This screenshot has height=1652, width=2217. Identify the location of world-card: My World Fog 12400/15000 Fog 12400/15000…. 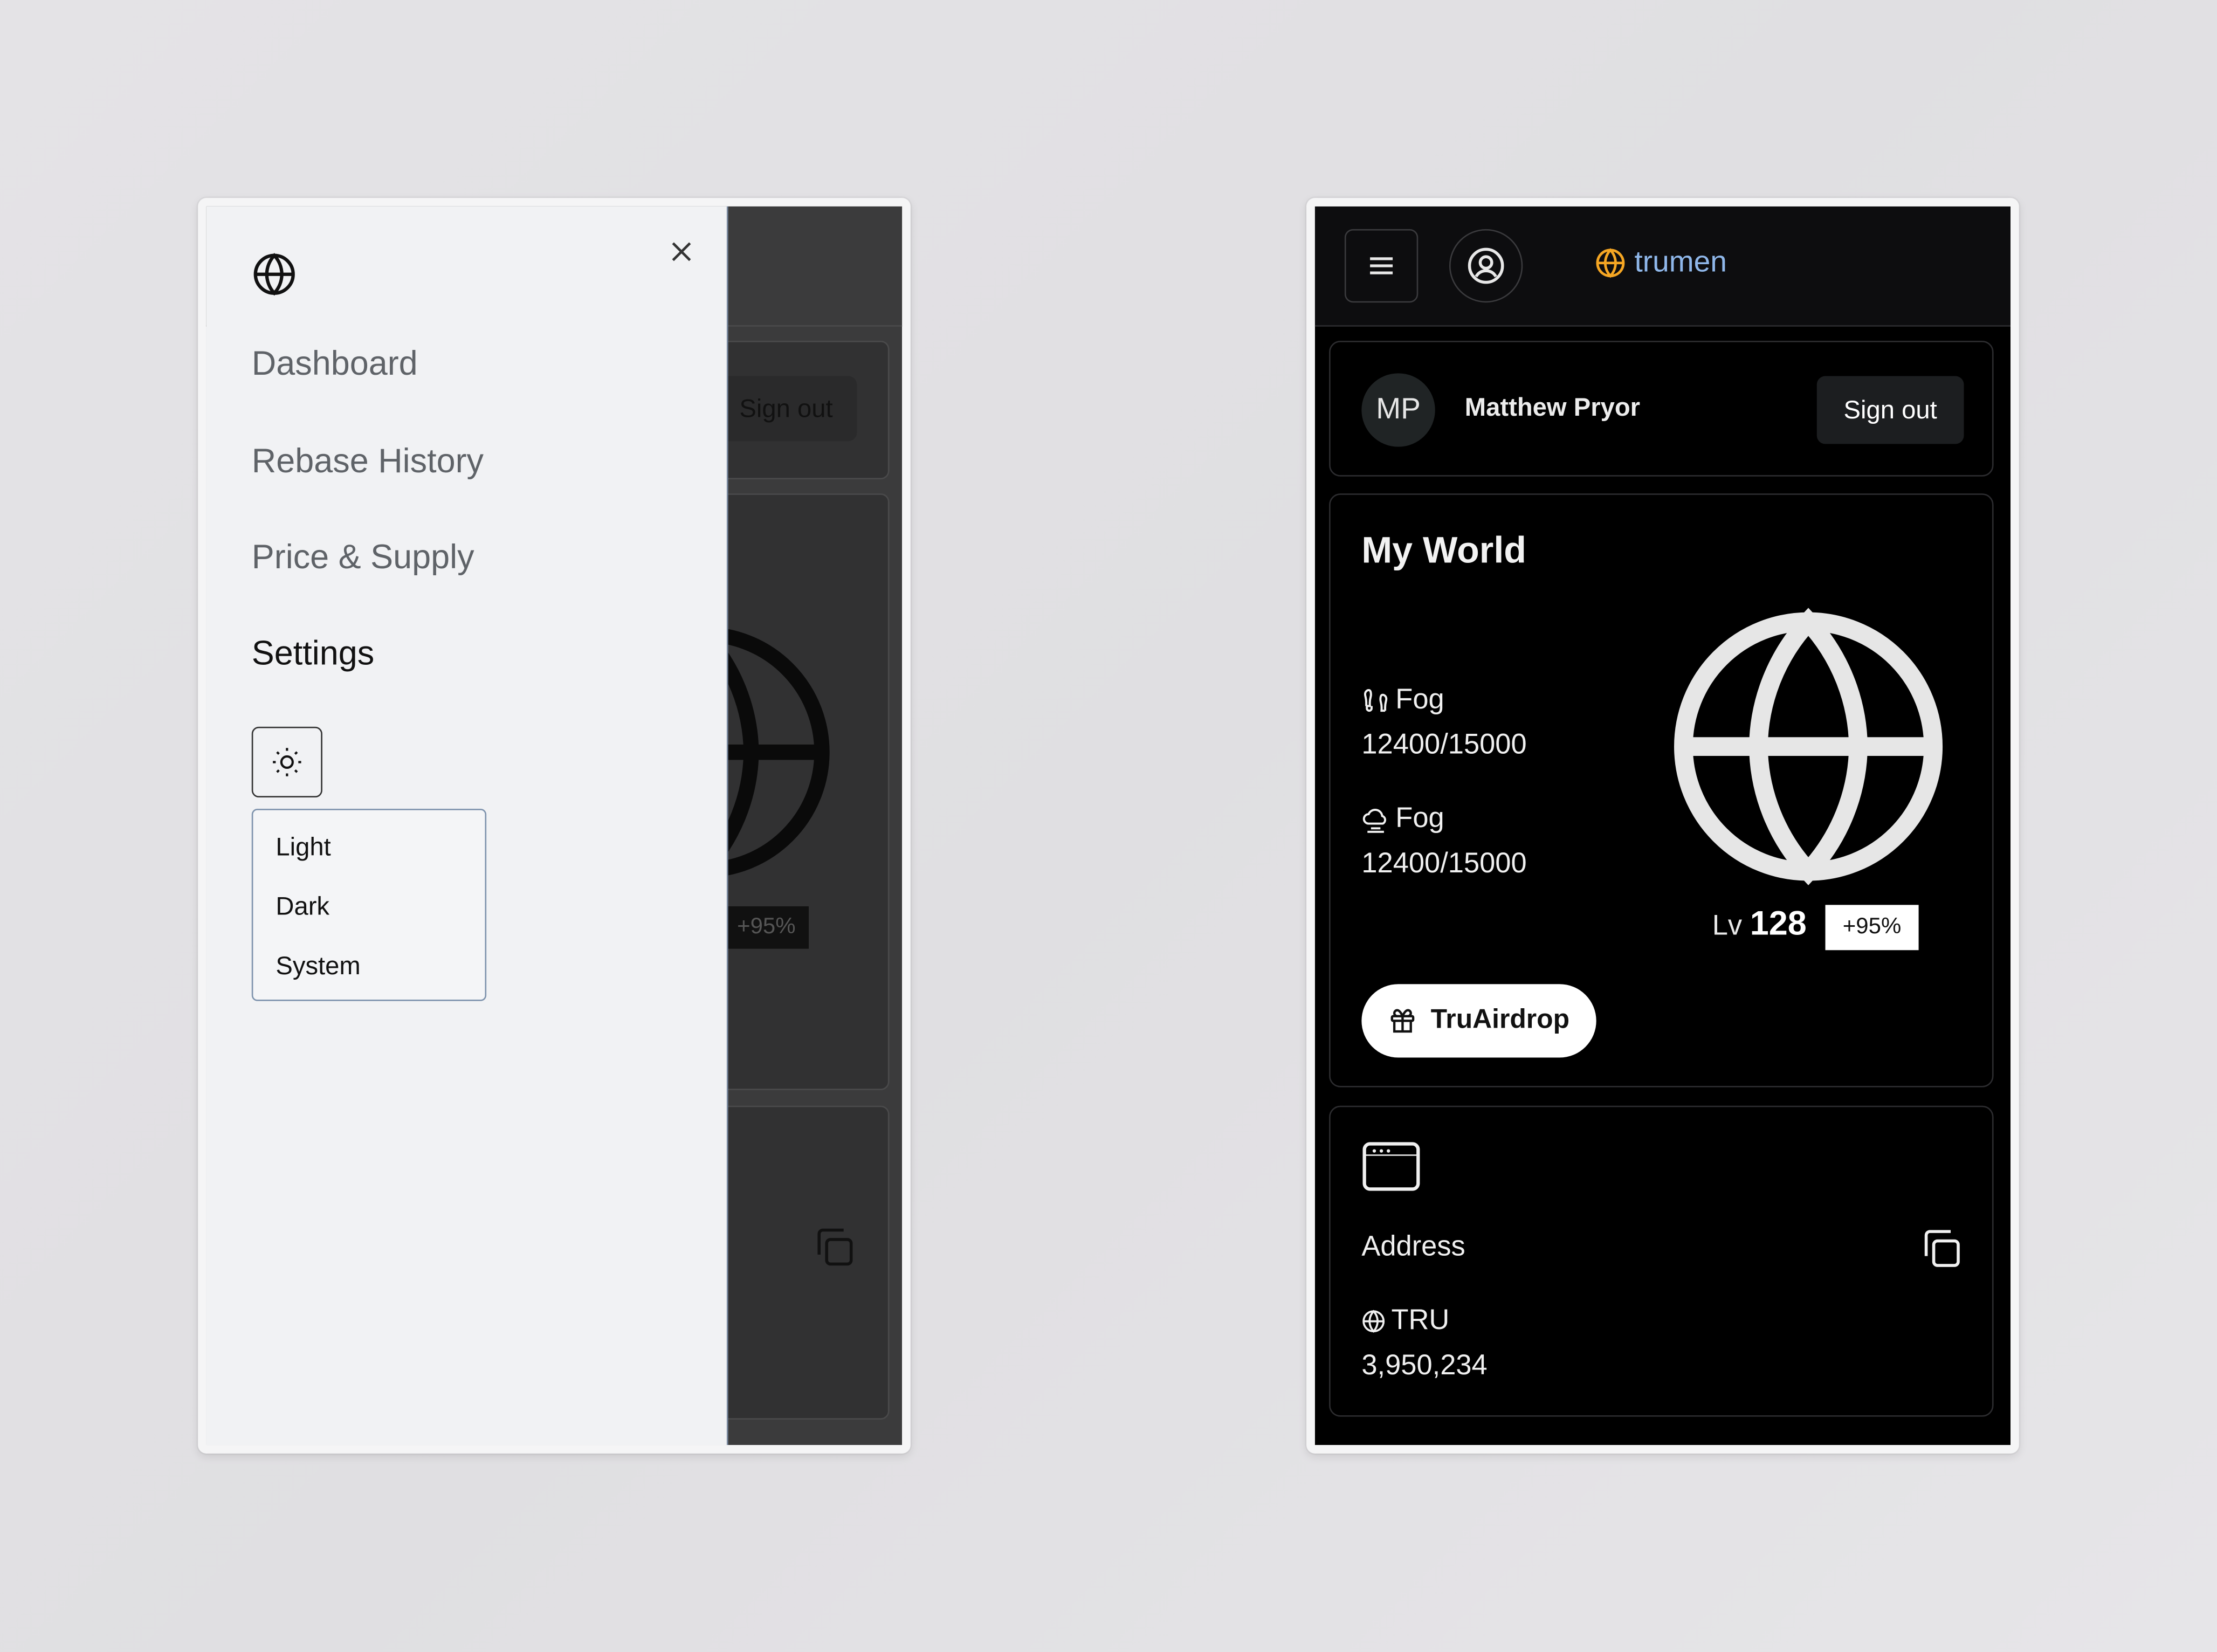
(1661, 790).